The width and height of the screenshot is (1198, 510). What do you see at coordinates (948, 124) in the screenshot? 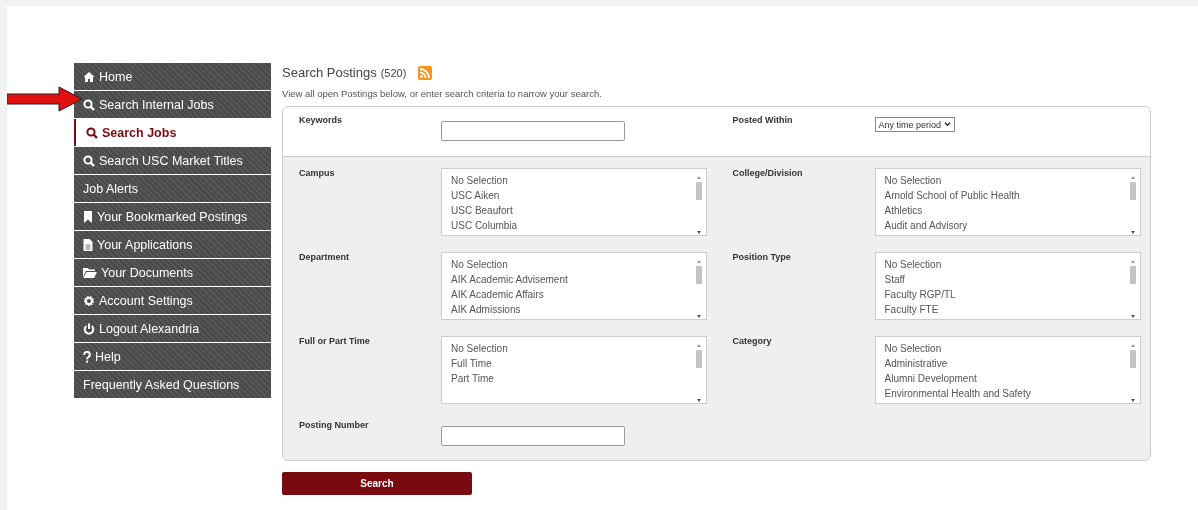
I see `caret-icon` at bounding box center [948, 124].